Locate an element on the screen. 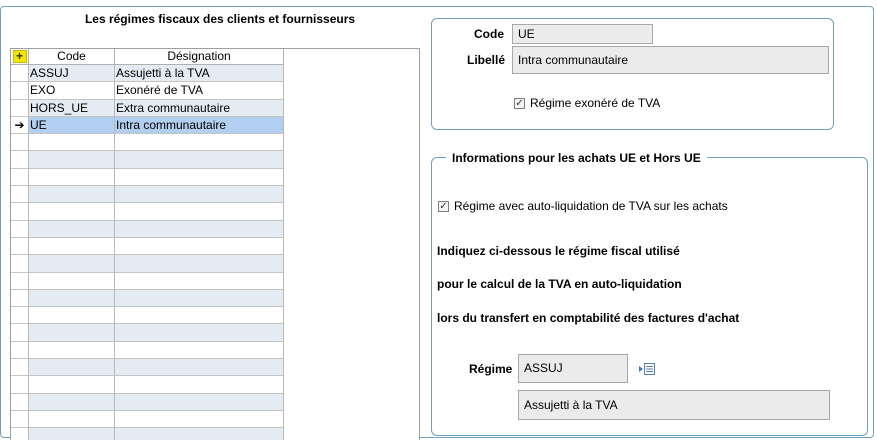 This screenshot has height=441, width=877. cell-code: HORS_UE is located at coordinates (72, 108).